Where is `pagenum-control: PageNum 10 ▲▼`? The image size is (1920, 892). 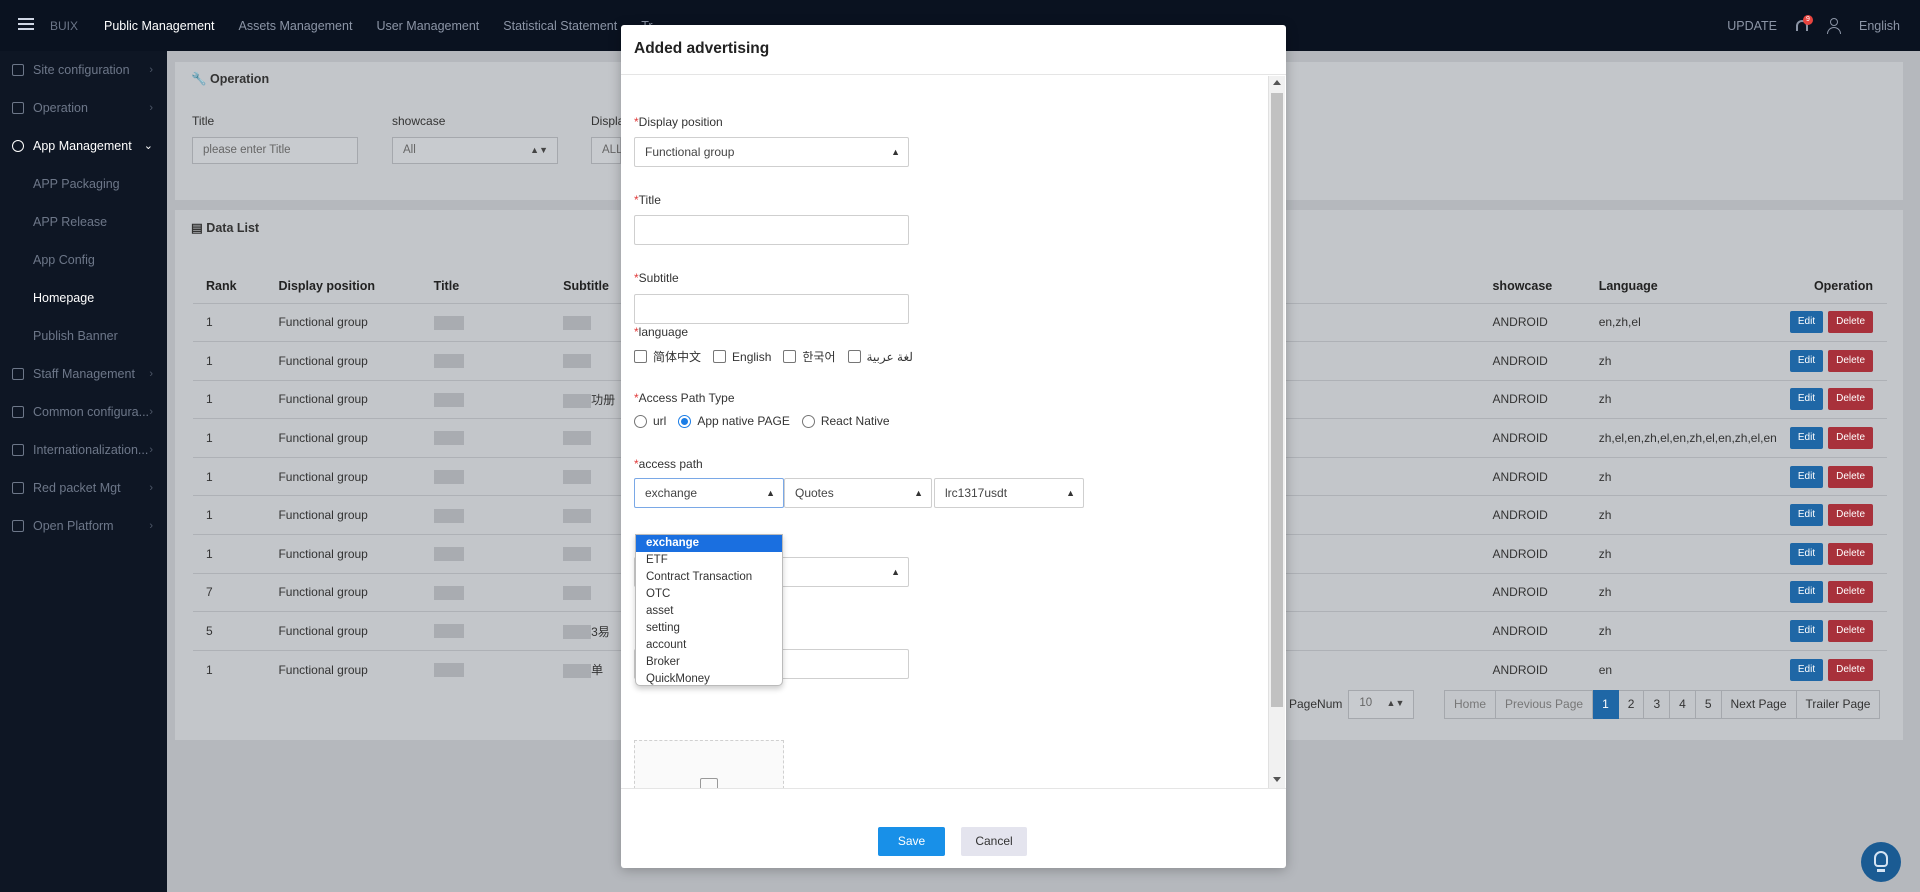
pagenum-control: PageNum 10 ▲▼ is located at coordinates (1352, 704).